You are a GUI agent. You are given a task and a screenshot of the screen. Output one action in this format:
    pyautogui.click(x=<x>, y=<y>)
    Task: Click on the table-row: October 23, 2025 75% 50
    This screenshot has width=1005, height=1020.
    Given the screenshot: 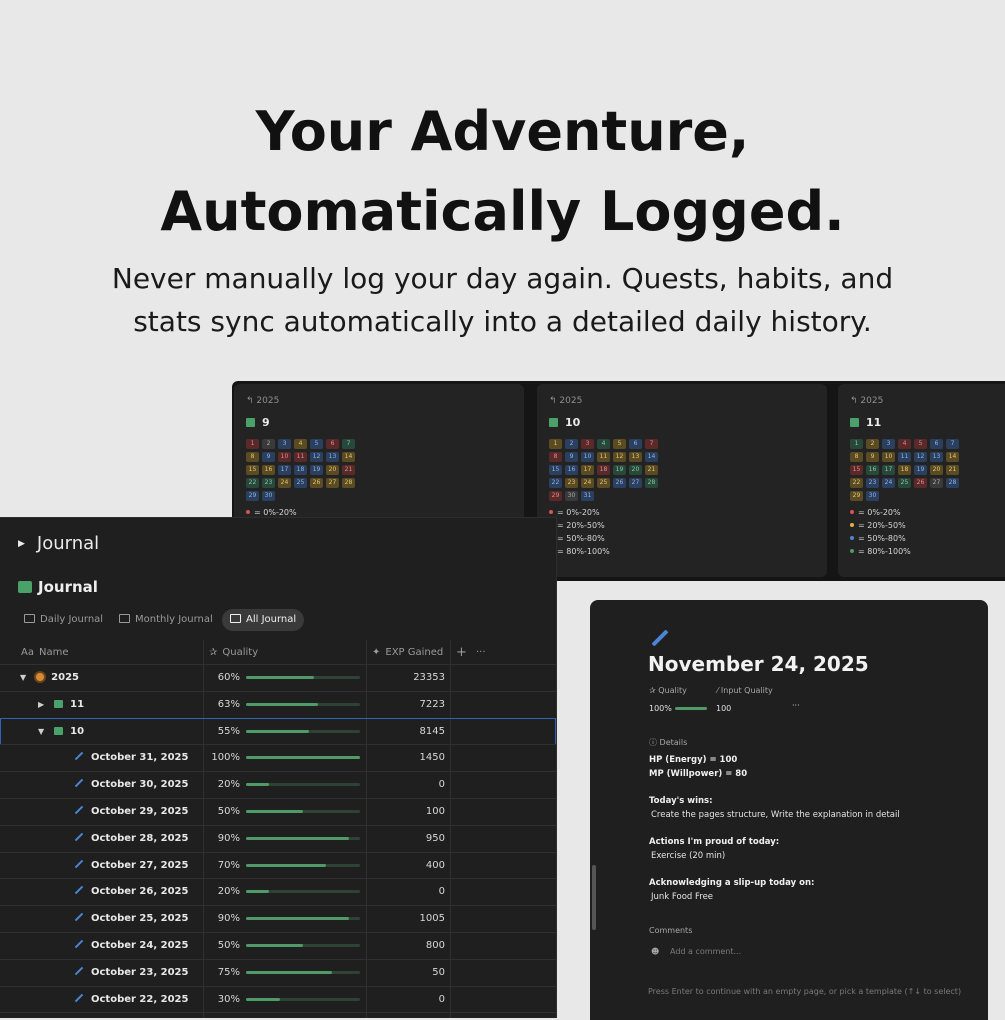 What is the action you would take?
    pyautogui.click(x=278, y=972)
    